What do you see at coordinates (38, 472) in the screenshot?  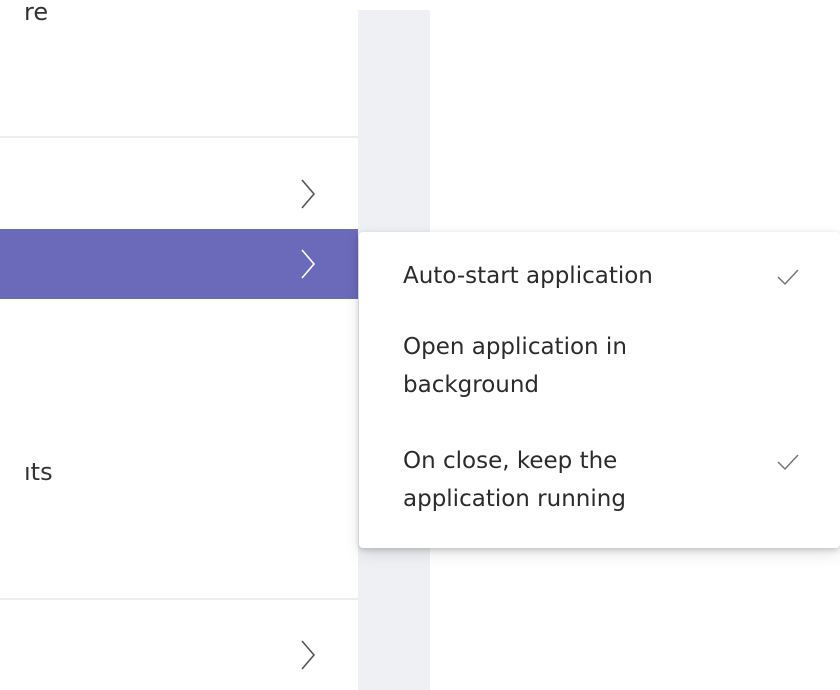 I see `menu-item-label-partial: ıts` at bounding box center [38, 472].